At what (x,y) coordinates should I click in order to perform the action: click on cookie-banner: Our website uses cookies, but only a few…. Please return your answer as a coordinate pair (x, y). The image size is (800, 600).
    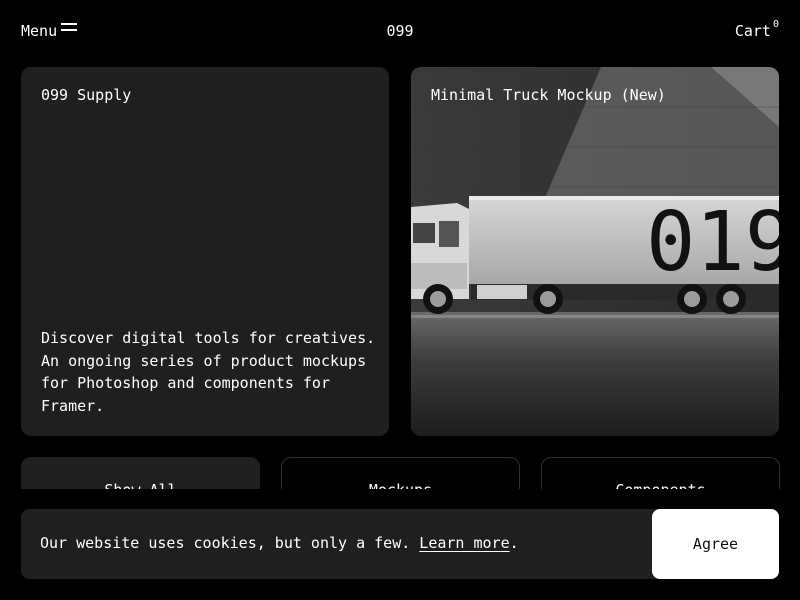
    Looking at the image, I should click on (400, 544).